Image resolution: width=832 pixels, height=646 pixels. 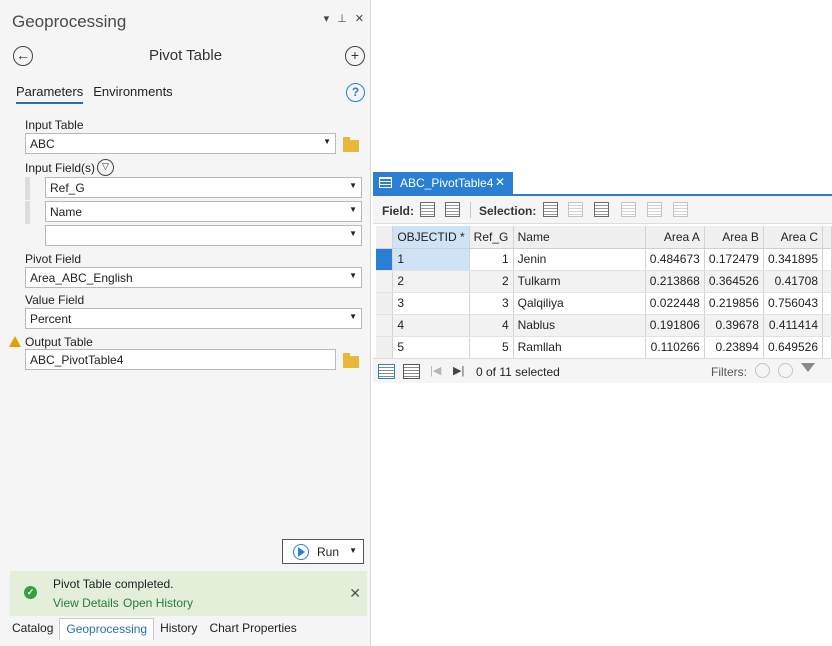 What do you see at coordinates (575, 209) in the screenshot?
I see `zoom-to-selection-icon` at bounding box center [575, 209].